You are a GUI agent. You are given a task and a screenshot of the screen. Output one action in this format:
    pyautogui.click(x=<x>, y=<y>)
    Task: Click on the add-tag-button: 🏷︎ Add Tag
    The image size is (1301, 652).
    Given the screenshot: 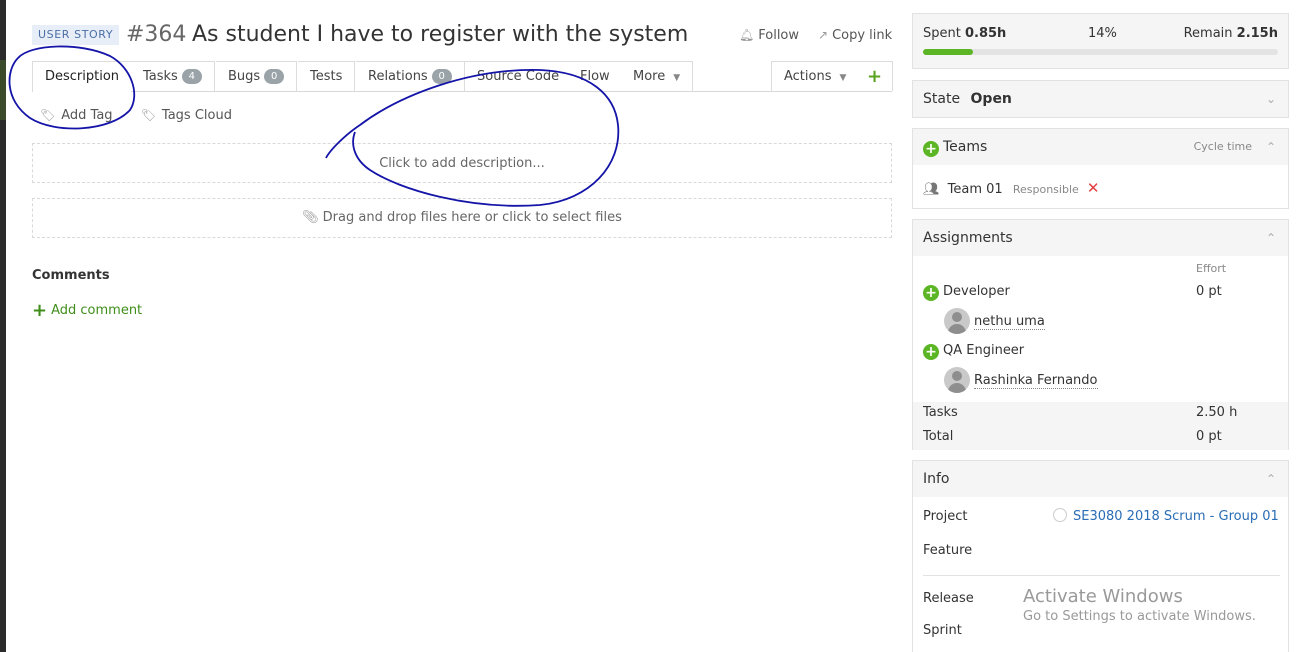 What is the action you would take?
    pyautogui.click(x=76, y=115)
    